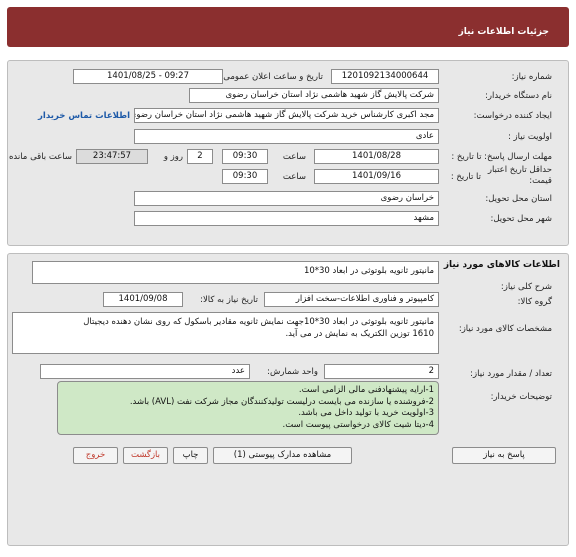 The height and width of the screenshot is (557, 576). Describe the element at coordinates (381, 371) in the screenshot. I see `quantity-field: 2` at that location.